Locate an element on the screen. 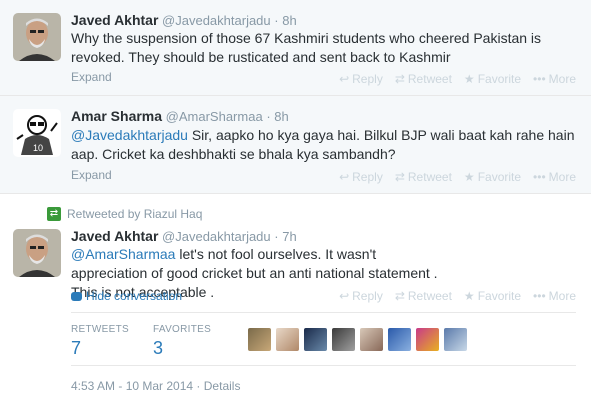 This screenshot has width=591, height=407. mention-link: @Javedakhtarjadu is located at coordinates (129, 135).